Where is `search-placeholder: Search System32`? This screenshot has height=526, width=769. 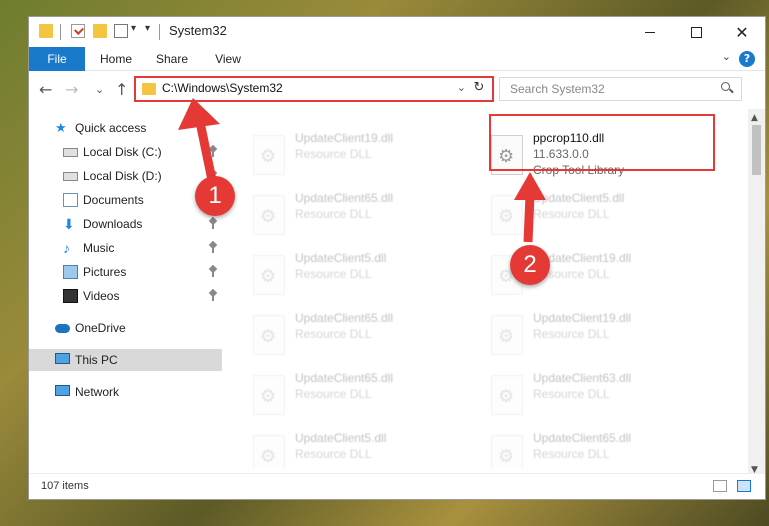 search-placeholder: Search System32 is located at coordinates (557, 89).